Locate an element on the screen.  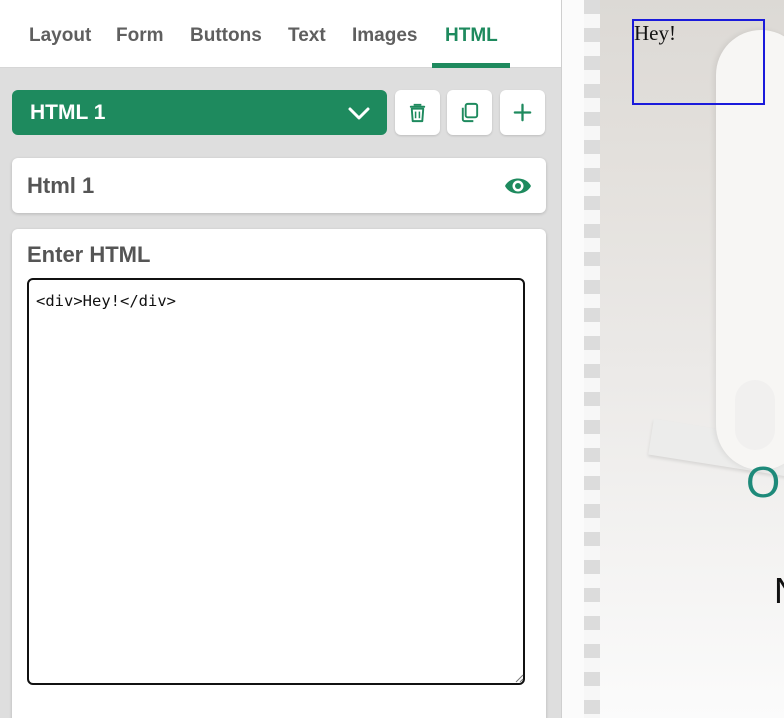
html-editor-label: Enter HTML is located at coordinates (89, 254).